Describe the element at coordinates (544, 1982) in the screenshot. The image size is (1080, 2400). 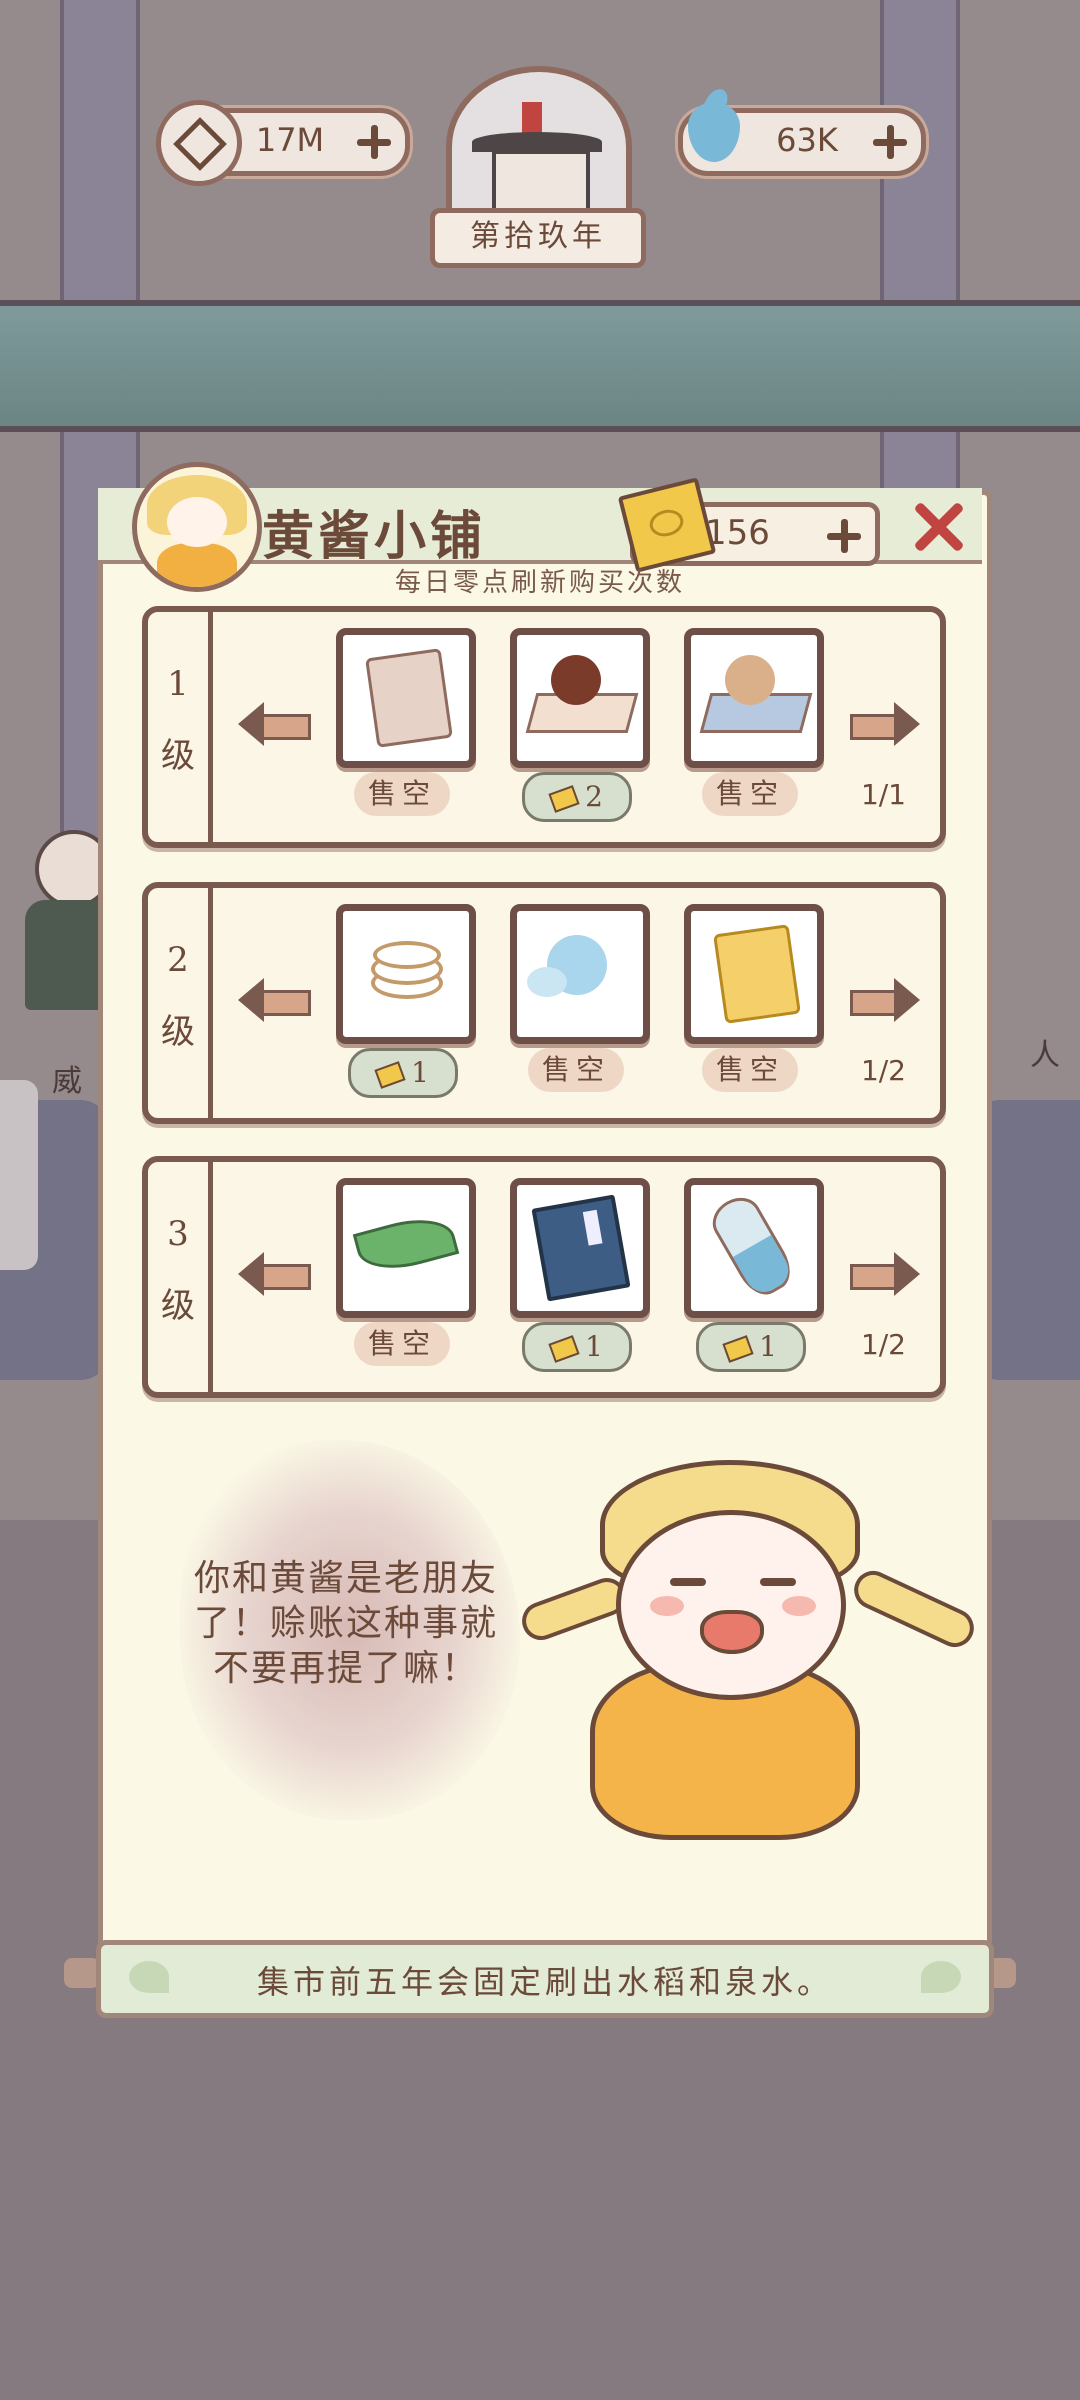
I see `tip-text: 集市前五年会固定刷出水稻和泉水。` at that location.